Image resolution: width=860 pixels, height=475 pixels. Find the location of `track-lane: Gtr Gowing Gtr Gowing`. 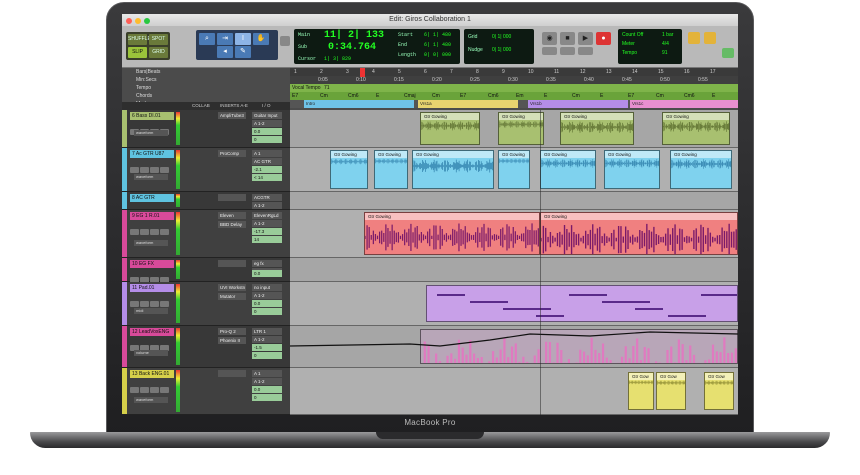

track-lane: Gtr Gowing Gtr Gowing is located at coordinates (514, 234).